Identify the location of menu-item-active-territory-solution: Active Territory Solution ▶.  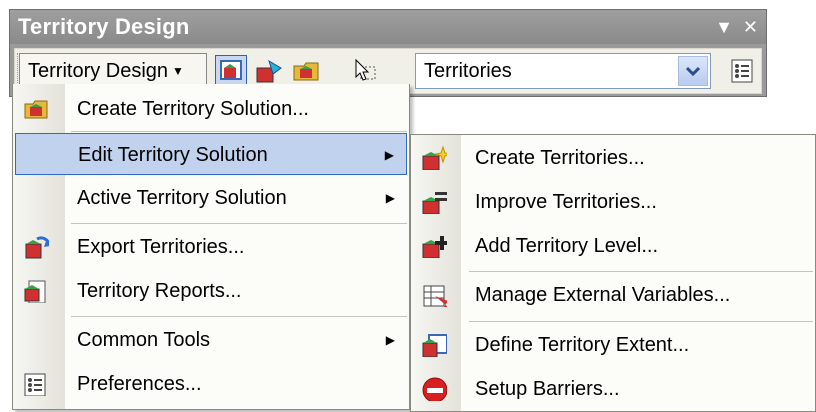
(211, 198).